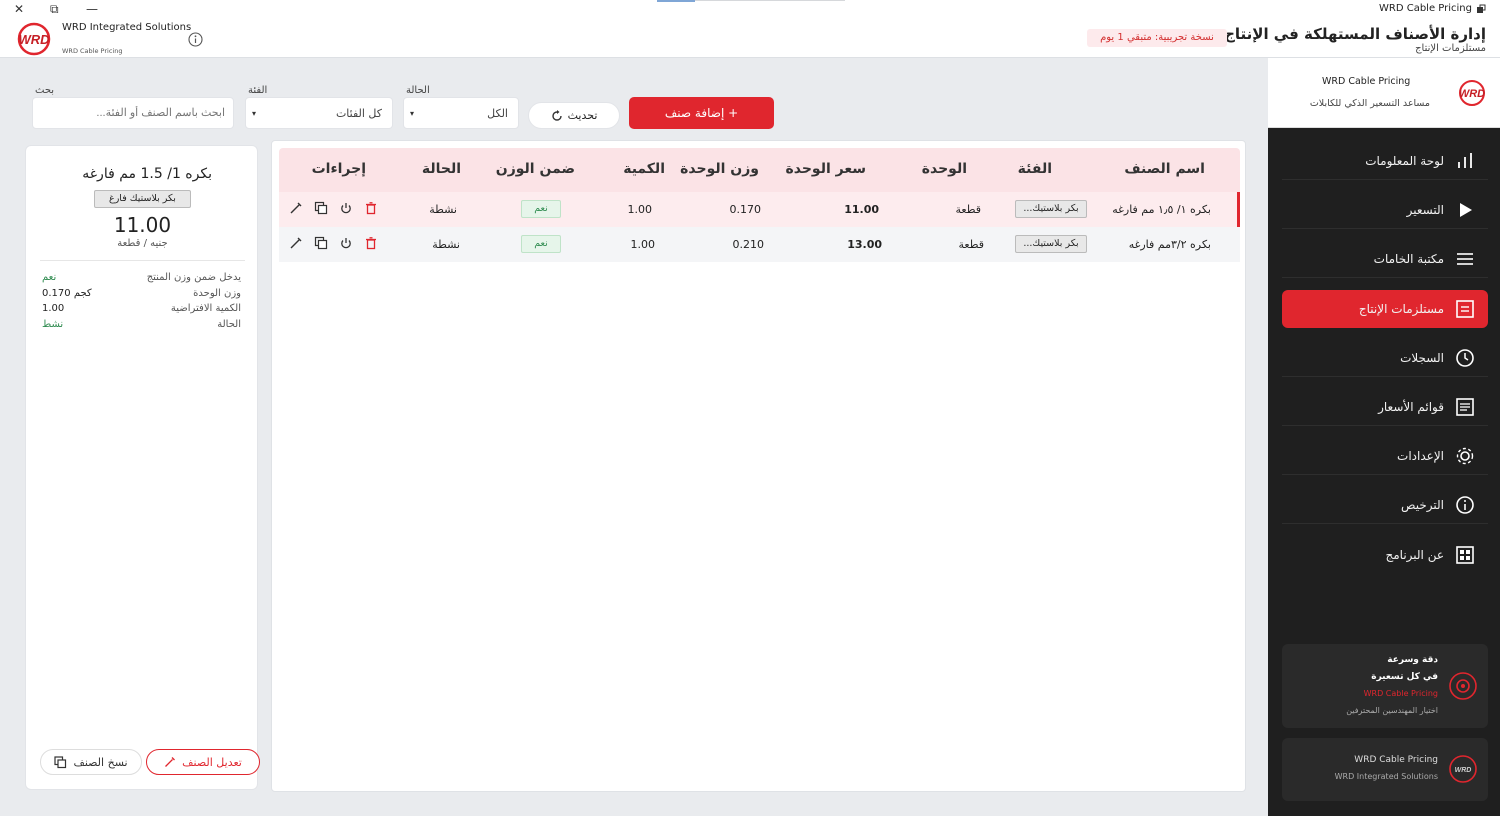 The width and height of the screenshot is (1500, 816). I want to click on close-window-icon: ✕, so click(19, 9).